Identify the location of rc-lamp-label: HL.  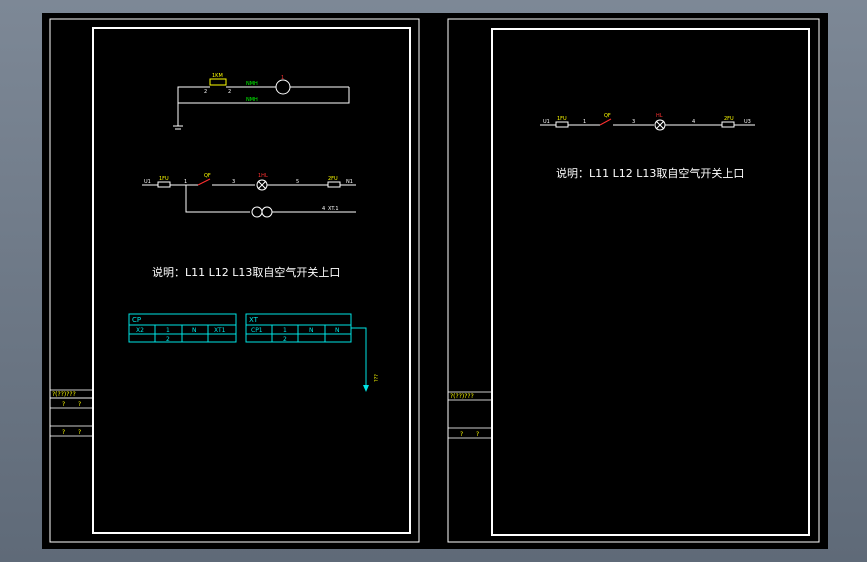
(659, 116).